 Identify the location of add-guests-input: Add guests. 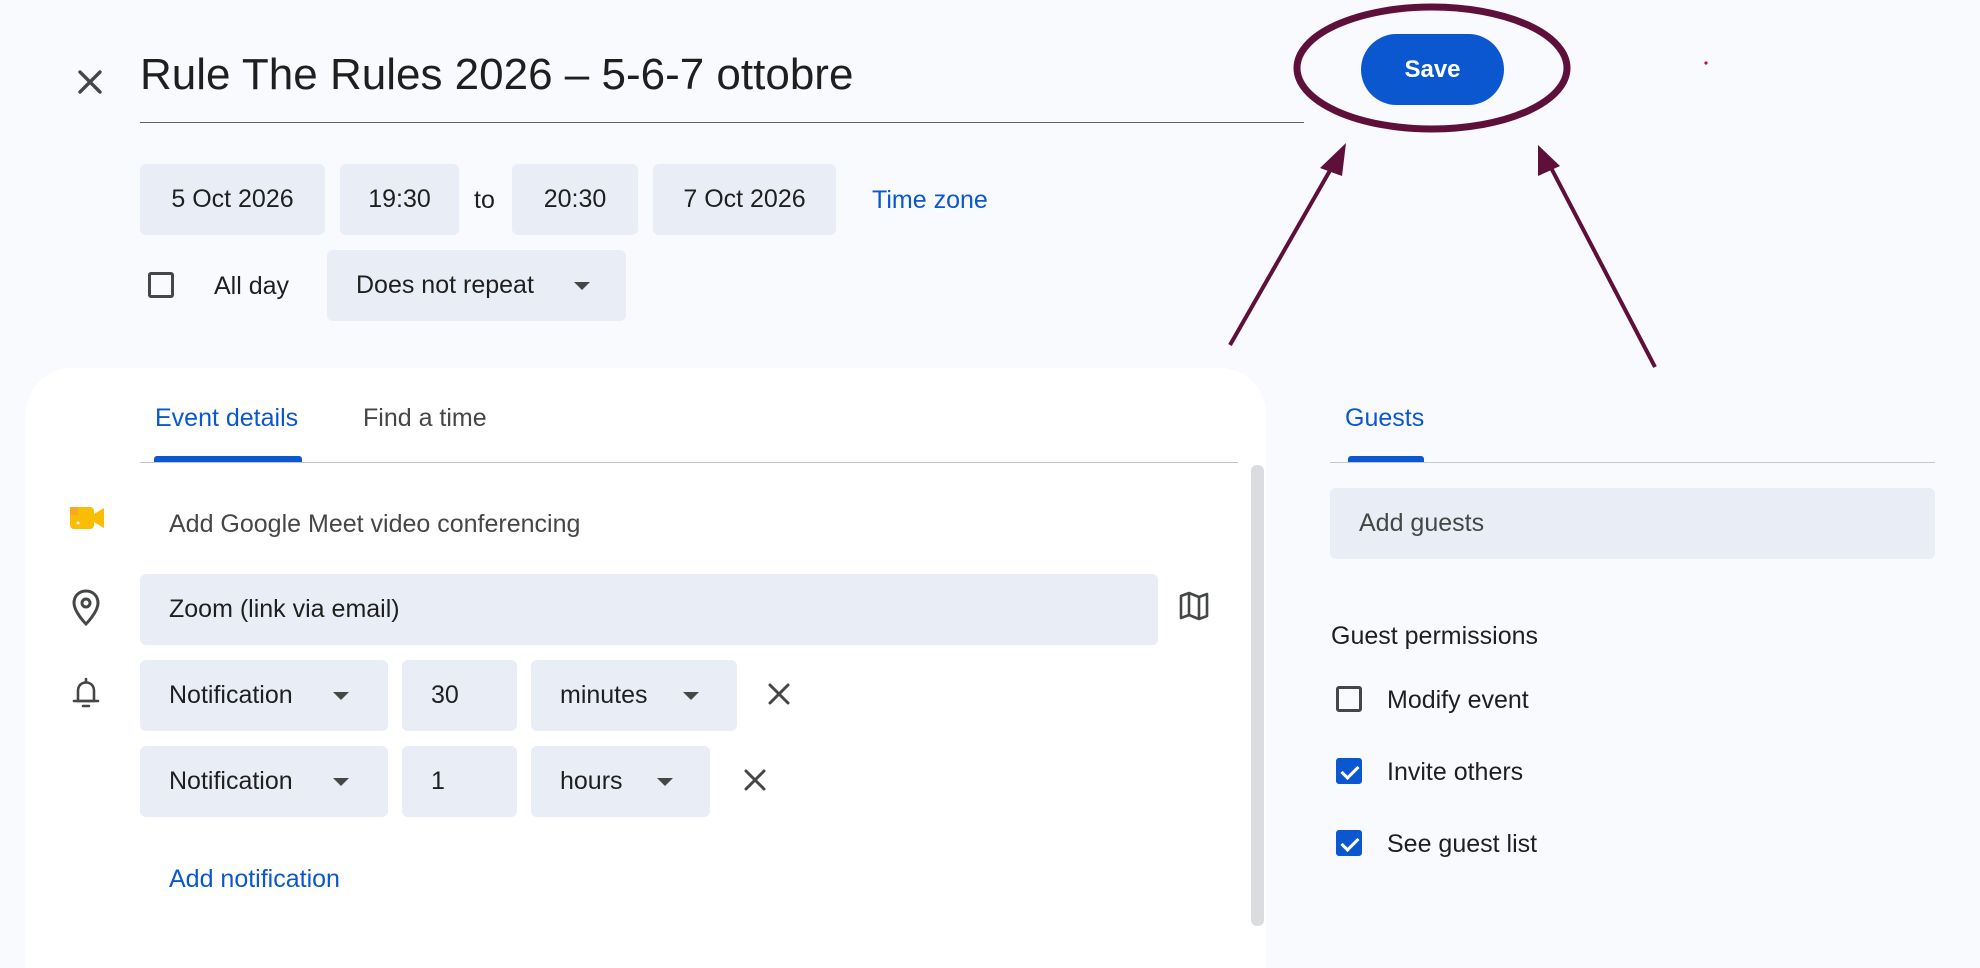
(1632, 523).